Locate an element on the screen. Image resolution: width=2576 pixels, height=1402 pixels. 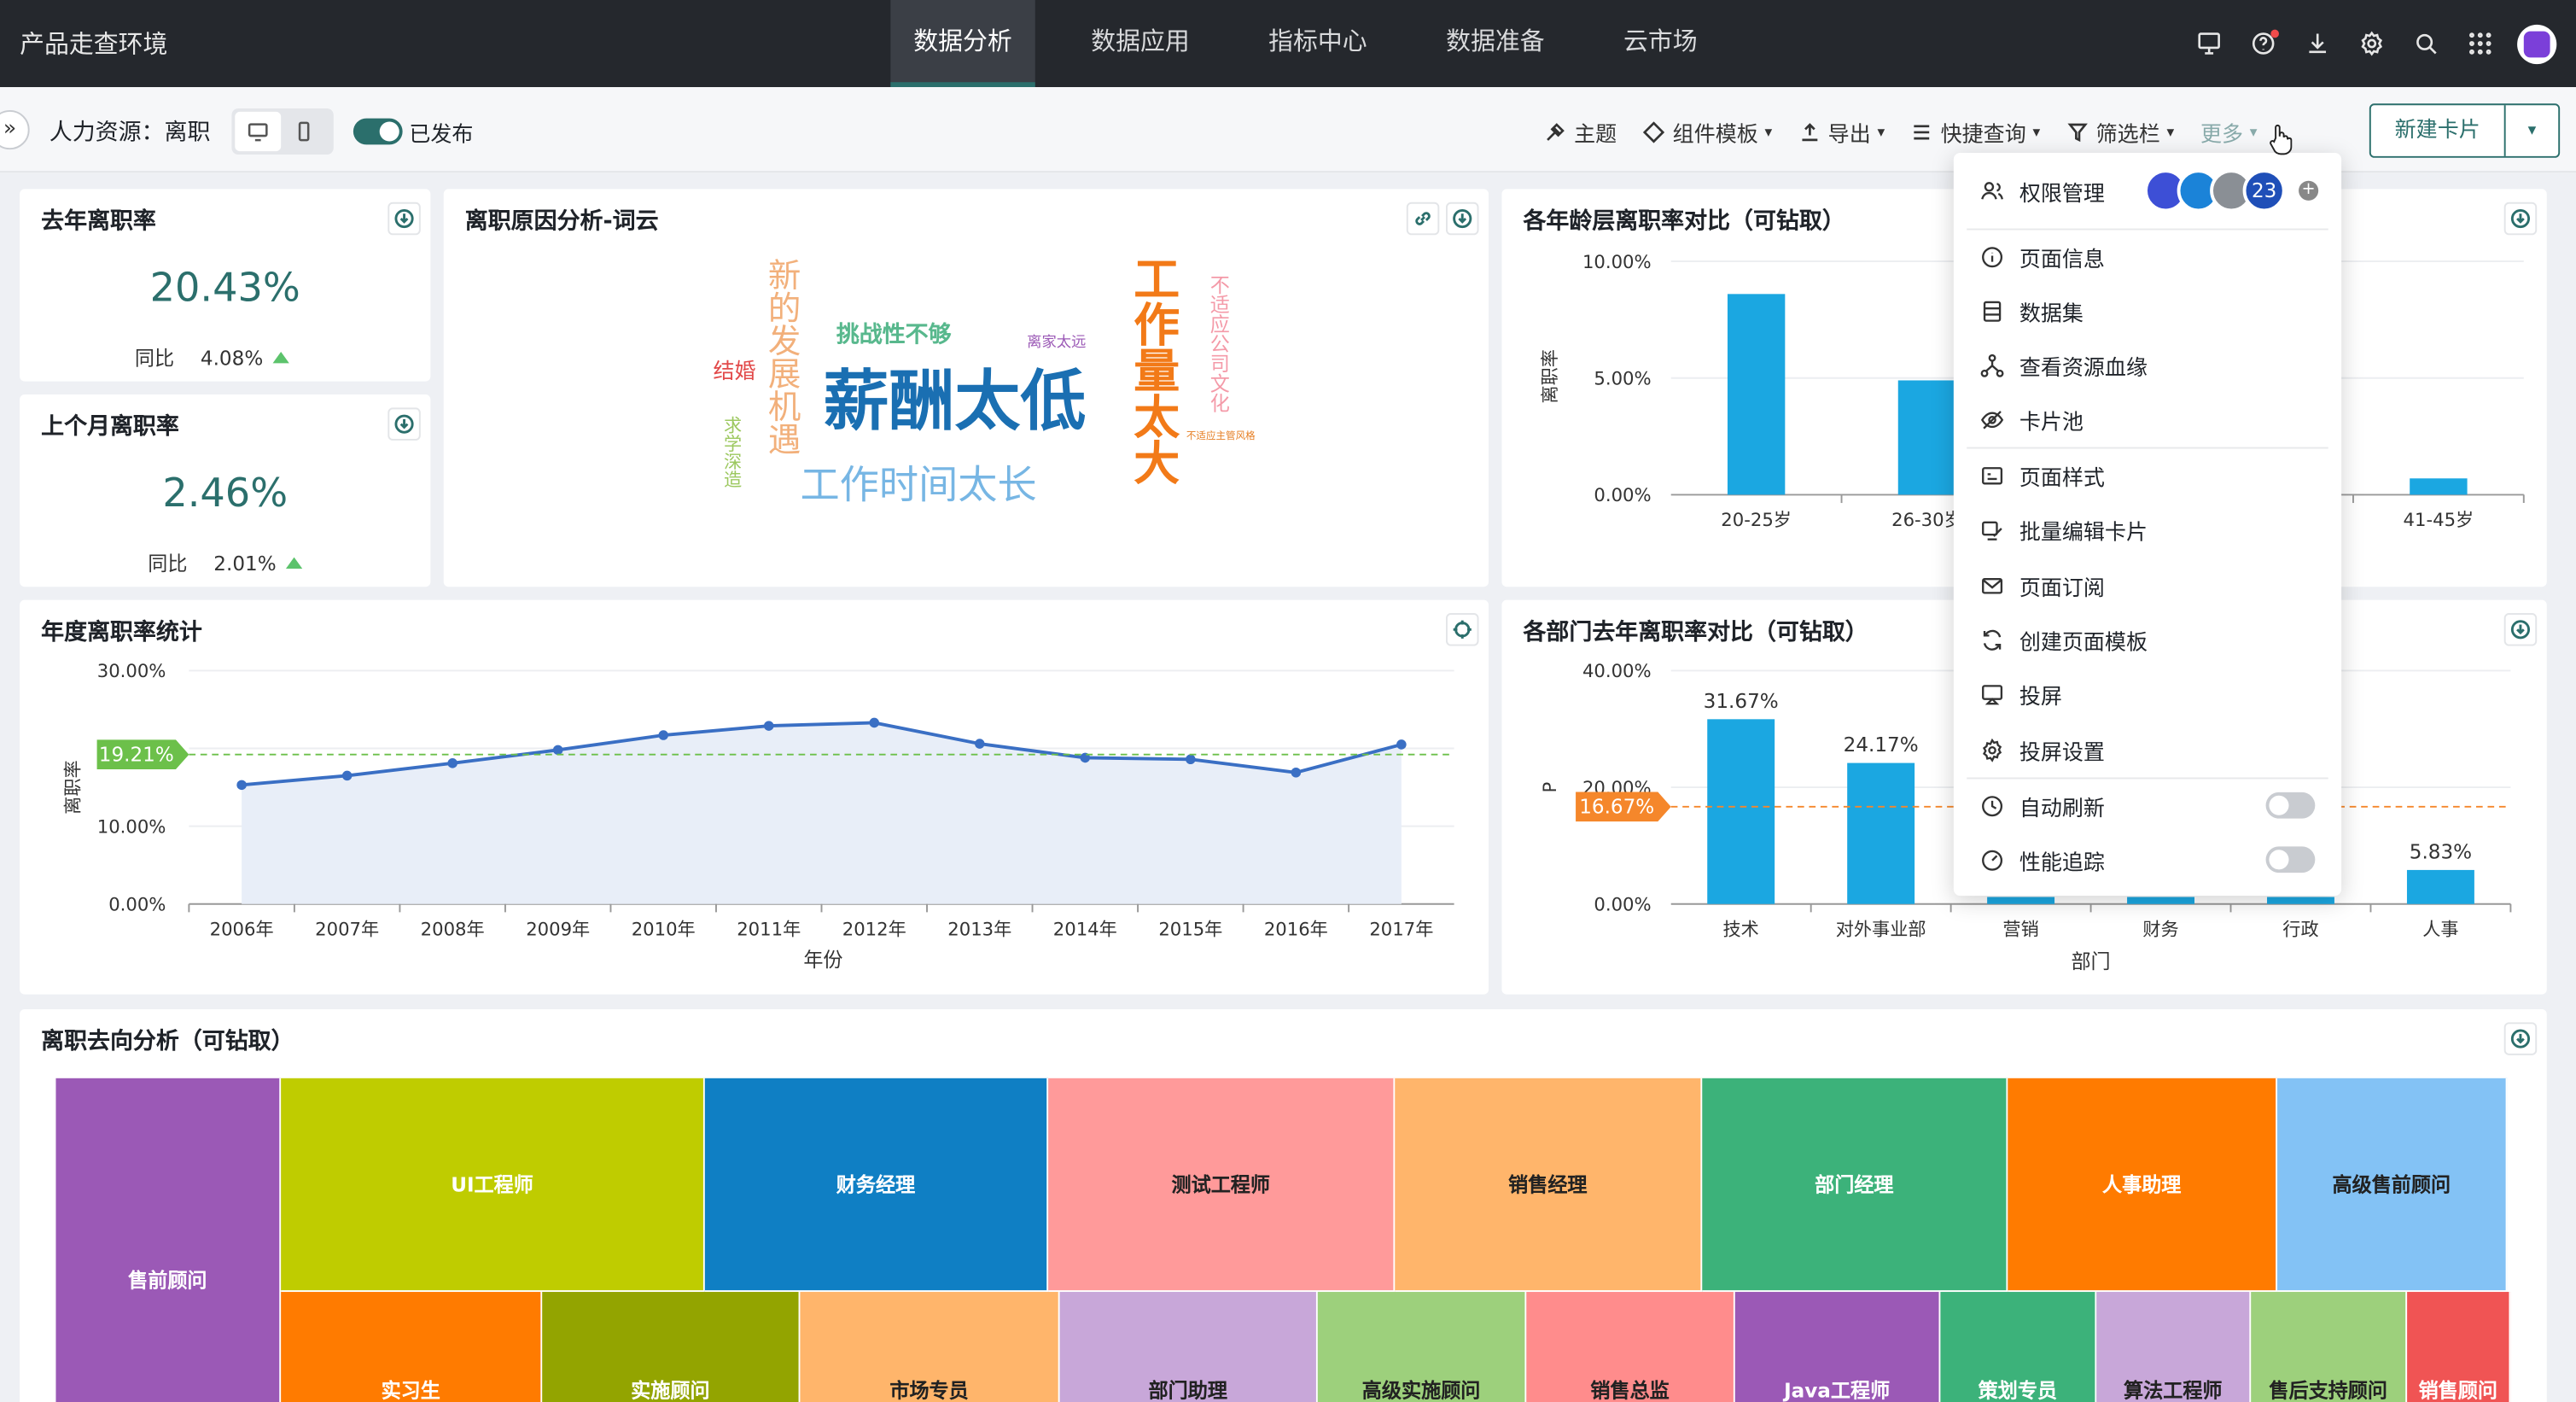
menu-item-dataset: 数据集 is located at coordinates (2032, 311).